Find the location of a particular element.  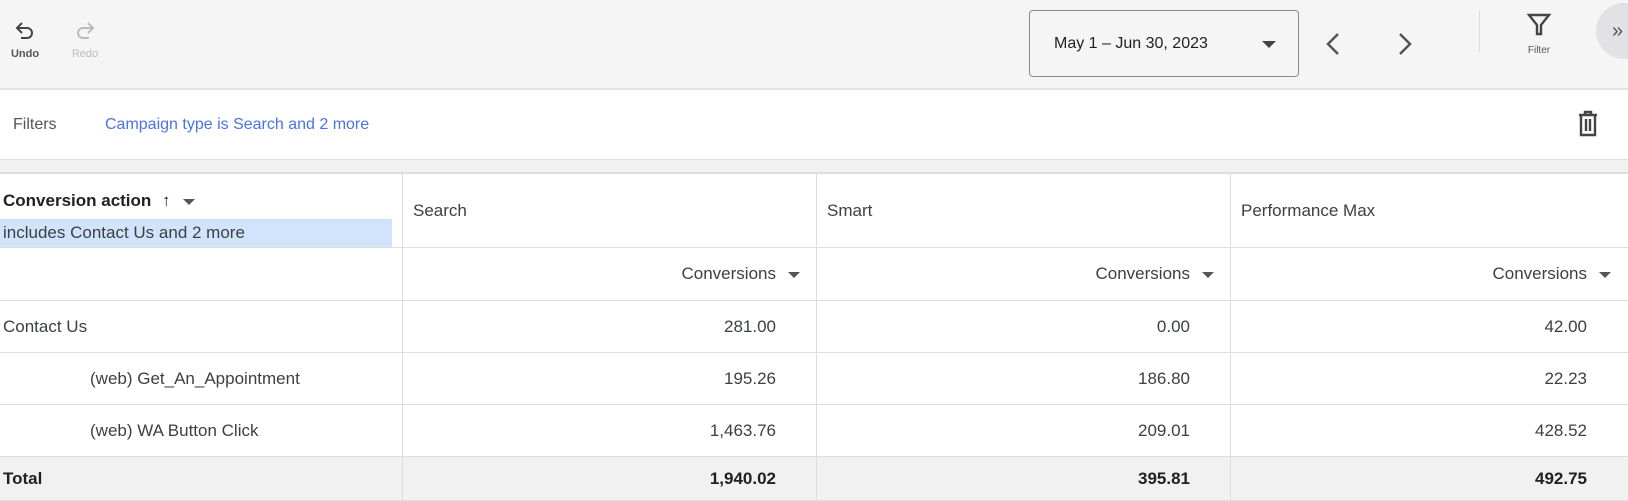

total-label: Total is located at coordinates (201, 479).